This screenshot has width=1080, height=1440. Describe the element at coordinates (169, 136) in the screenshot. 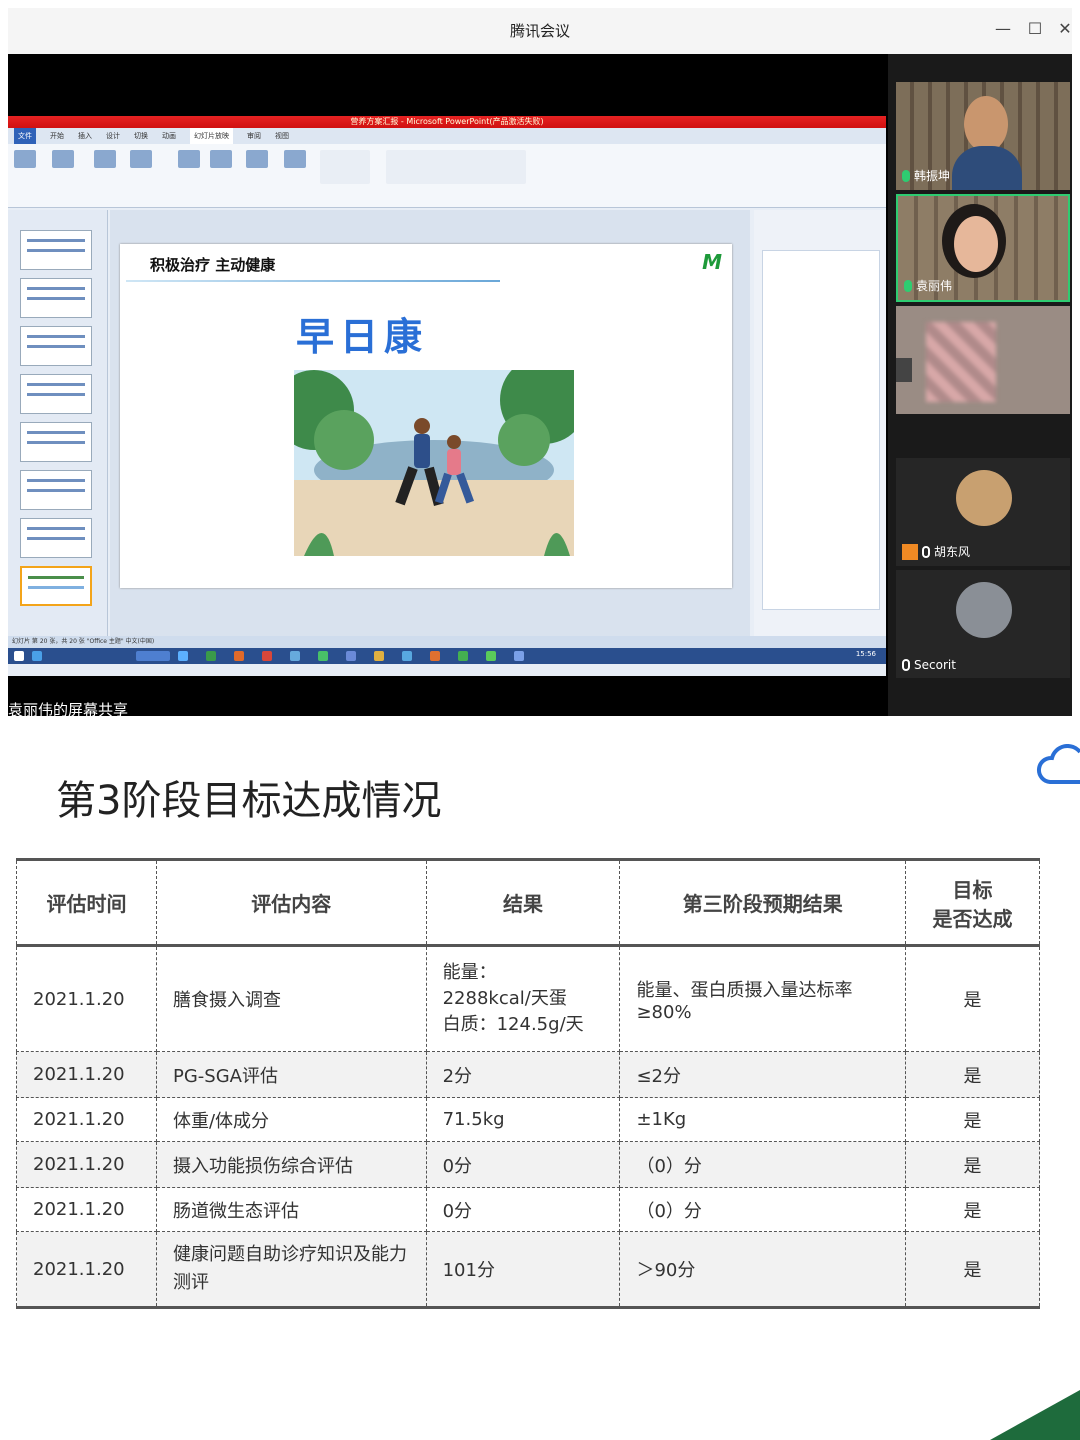

I see `ppt-tab-animations: 动画` at that location.